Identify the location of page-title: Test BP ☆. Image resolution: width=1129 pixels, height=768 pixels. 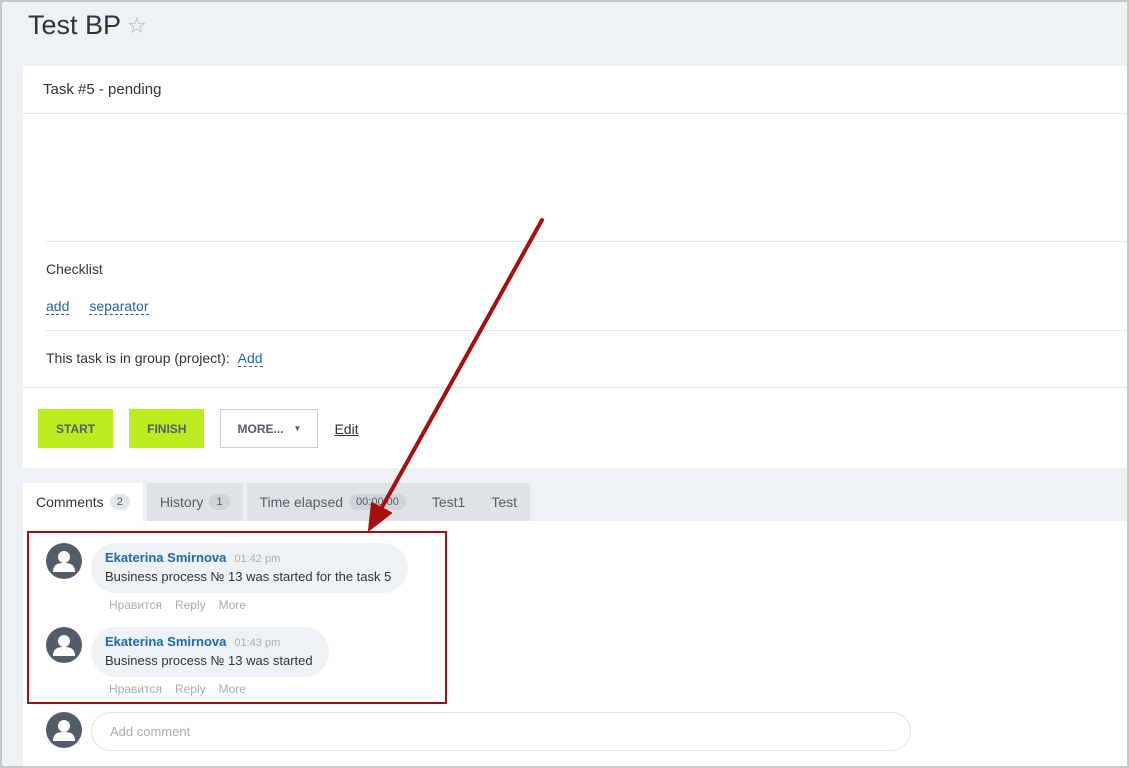
(87, 25).